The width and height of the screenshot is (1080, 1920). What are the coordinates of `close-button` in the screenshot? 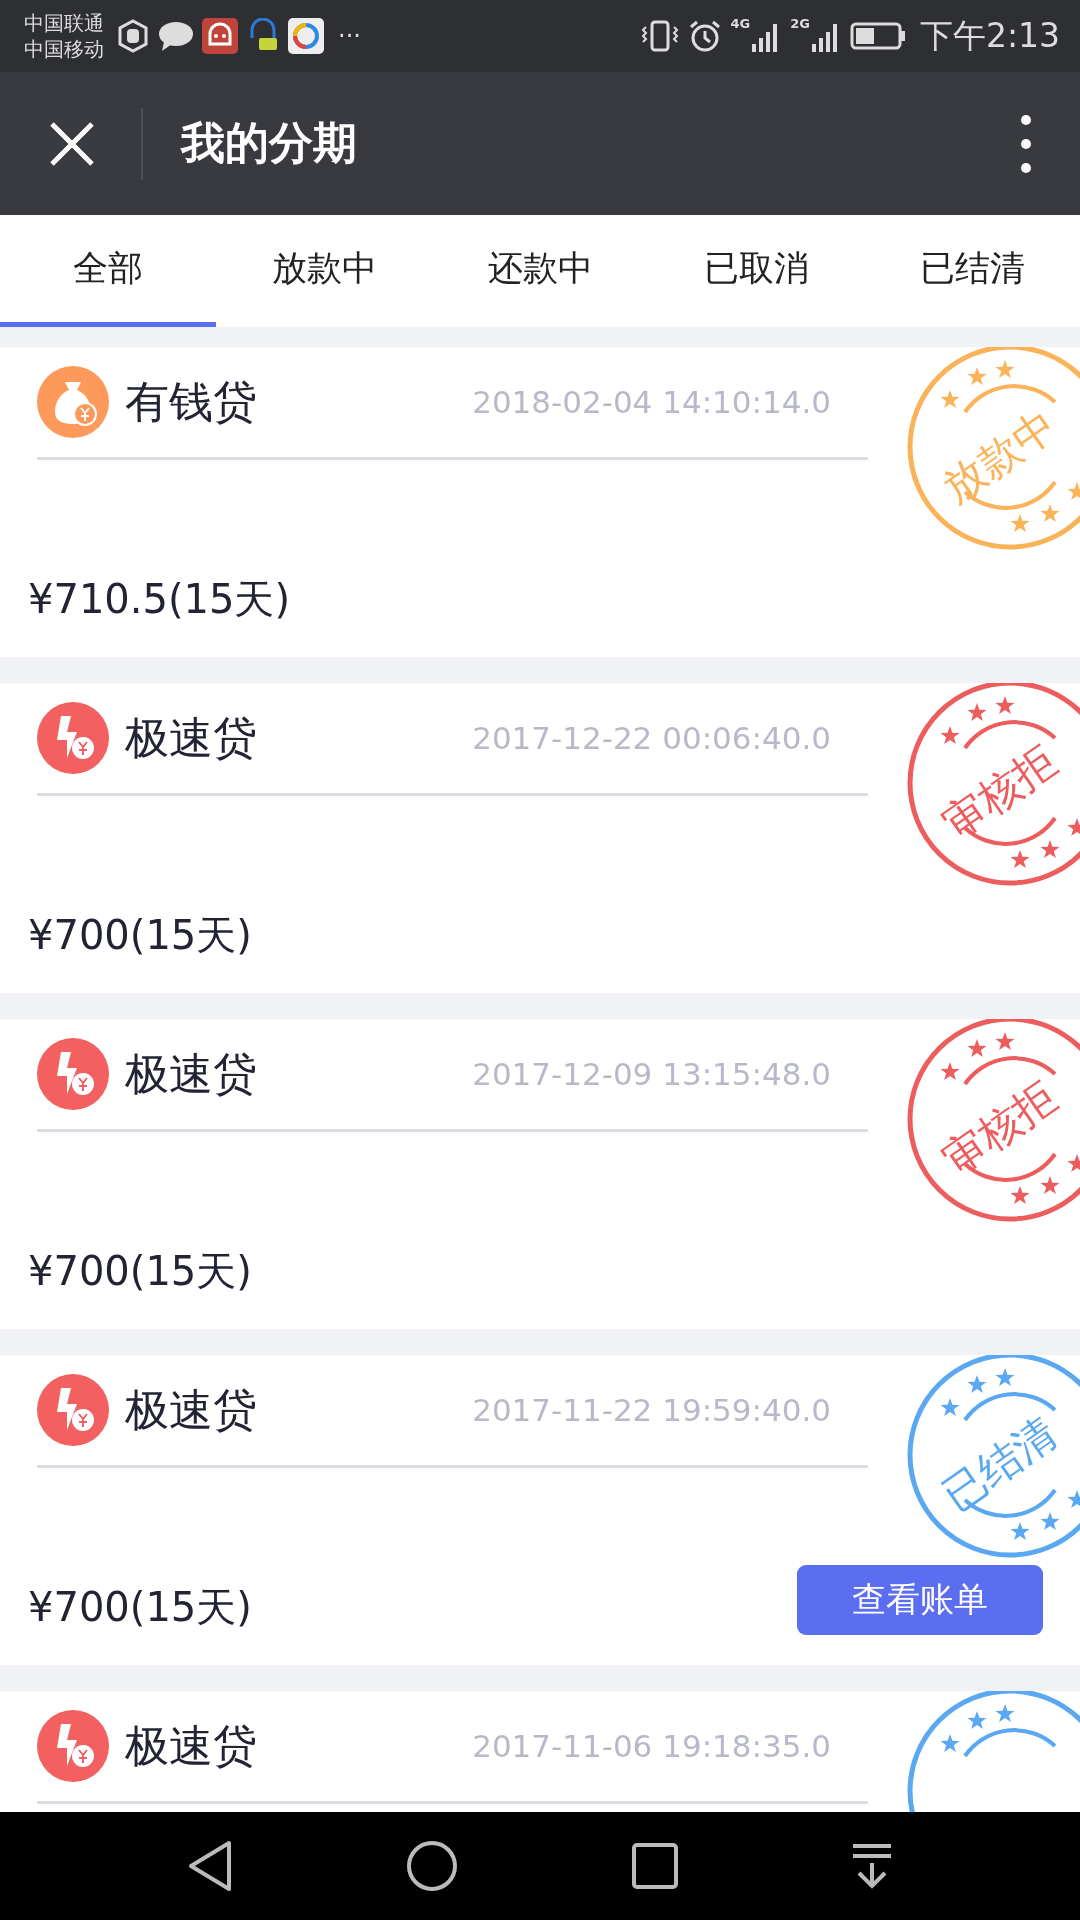 It's located at (72, 143).